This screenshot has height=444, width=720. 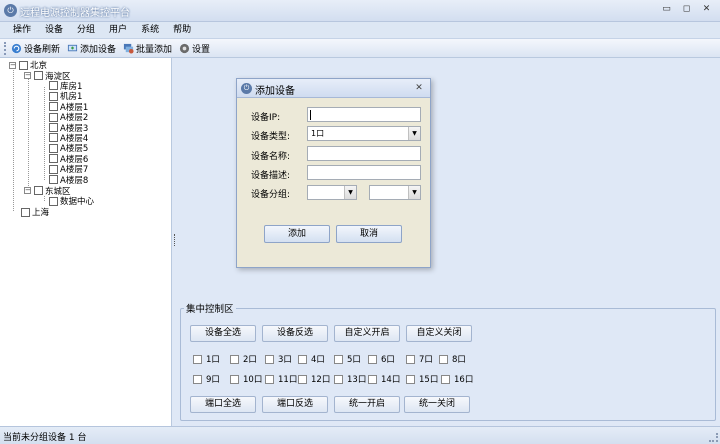 I want to click on port-checkbox-9: 9口, so click(x=206, y=379).